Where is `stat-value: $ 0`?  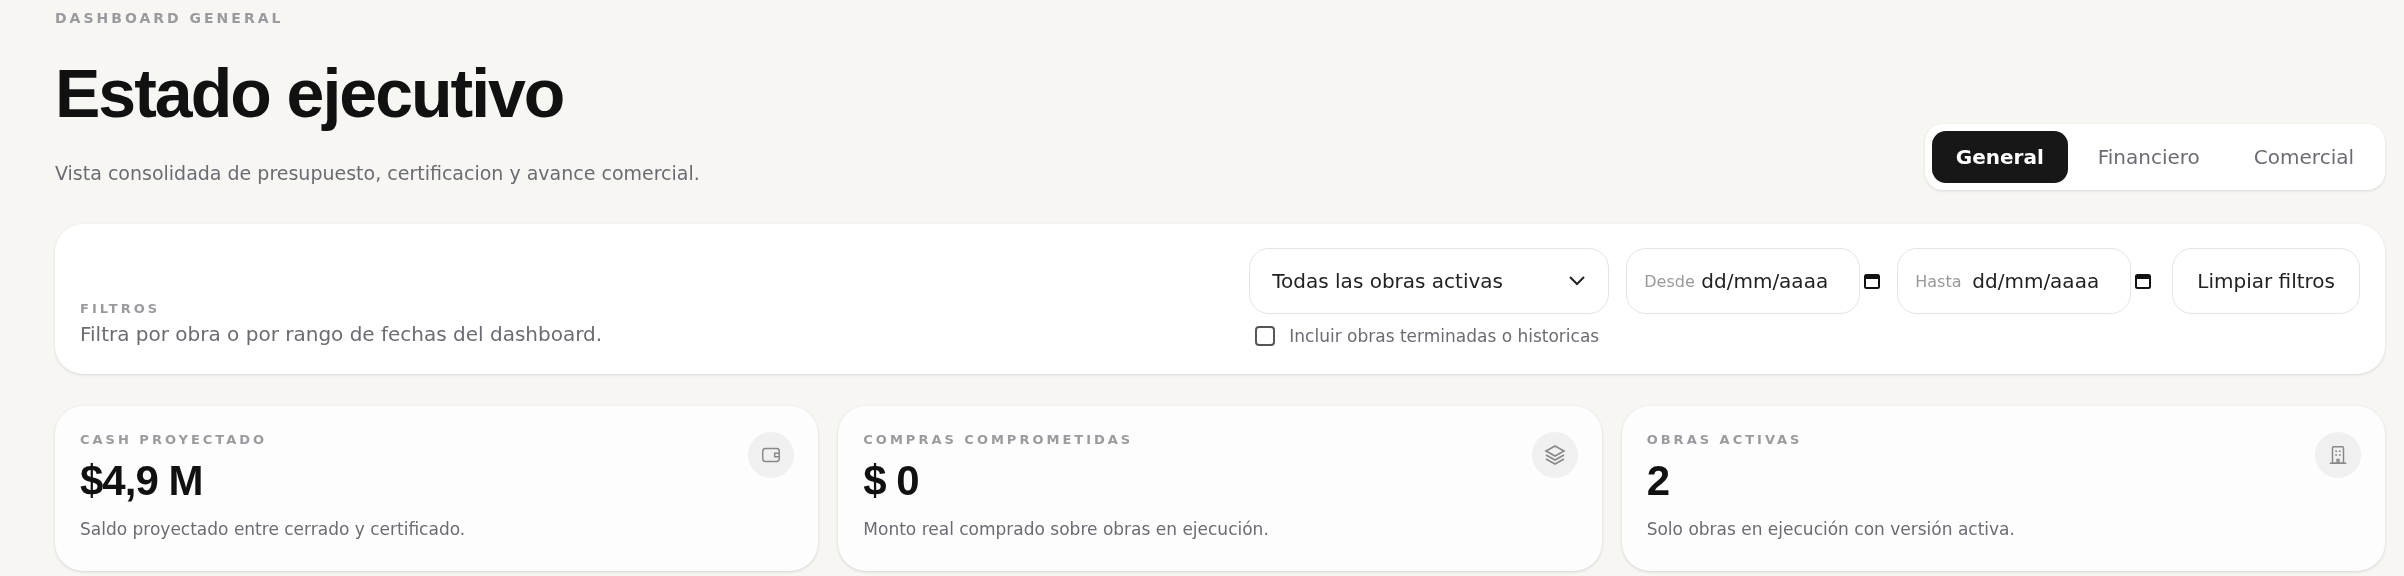
stat-value: $ 0 is located at coordinates (891, 481).